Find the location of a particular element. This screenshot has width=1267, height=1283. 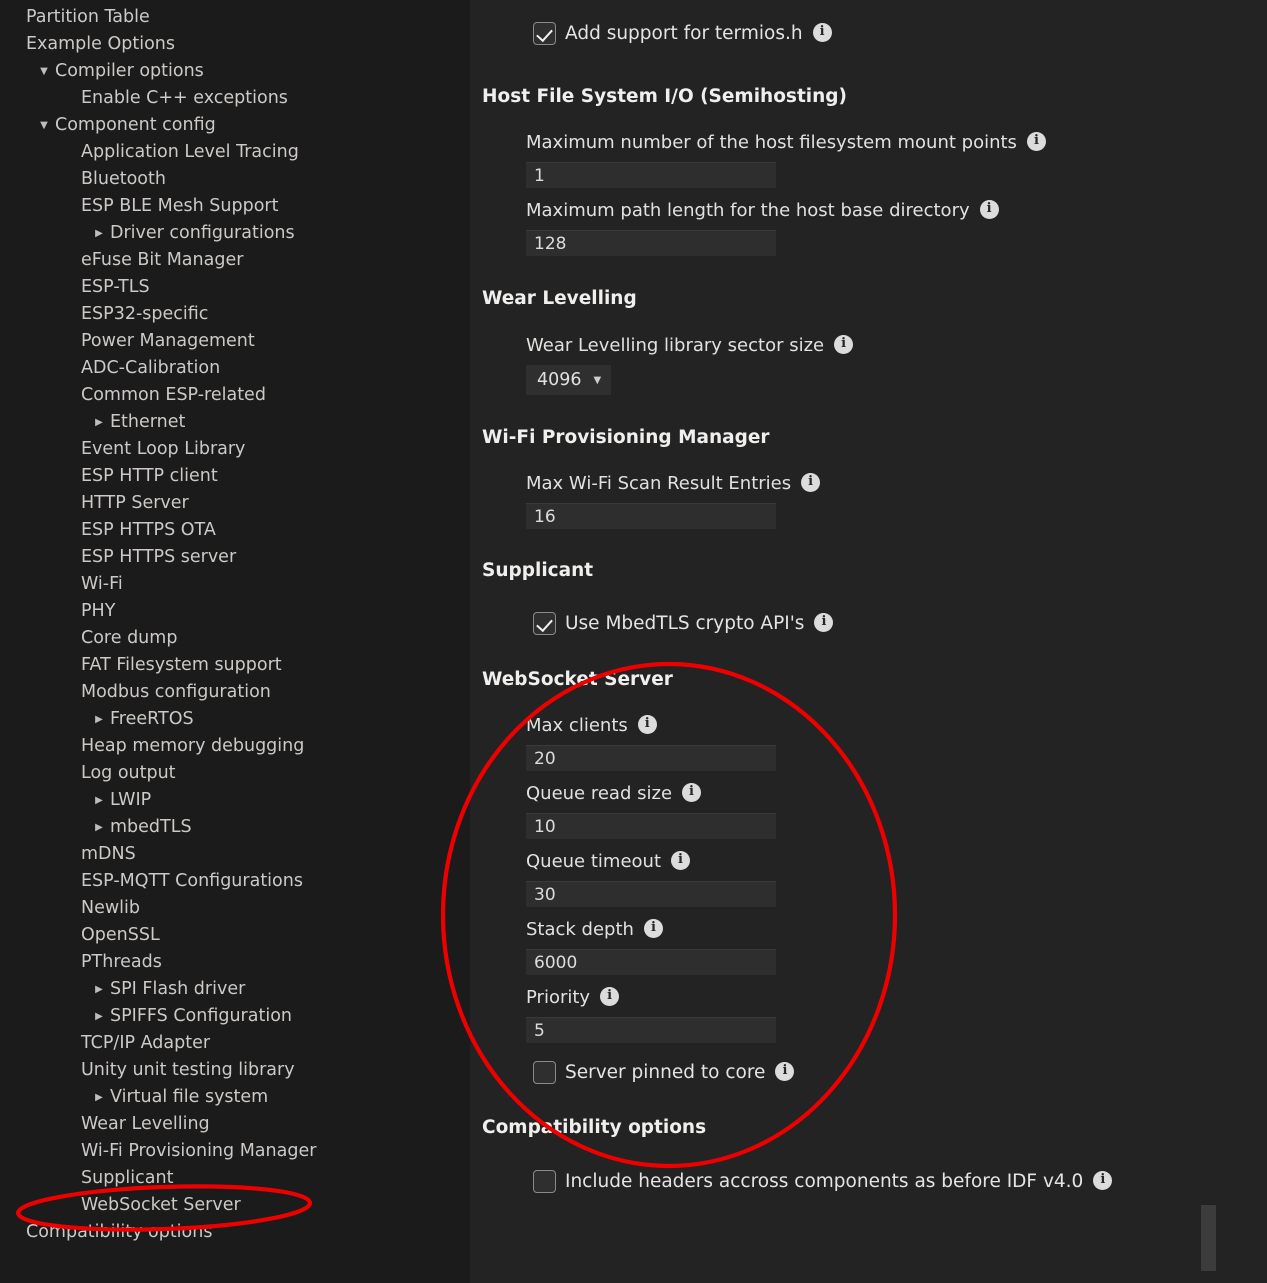

sidebar-item: Core dump is located at coordinates (235, 638).